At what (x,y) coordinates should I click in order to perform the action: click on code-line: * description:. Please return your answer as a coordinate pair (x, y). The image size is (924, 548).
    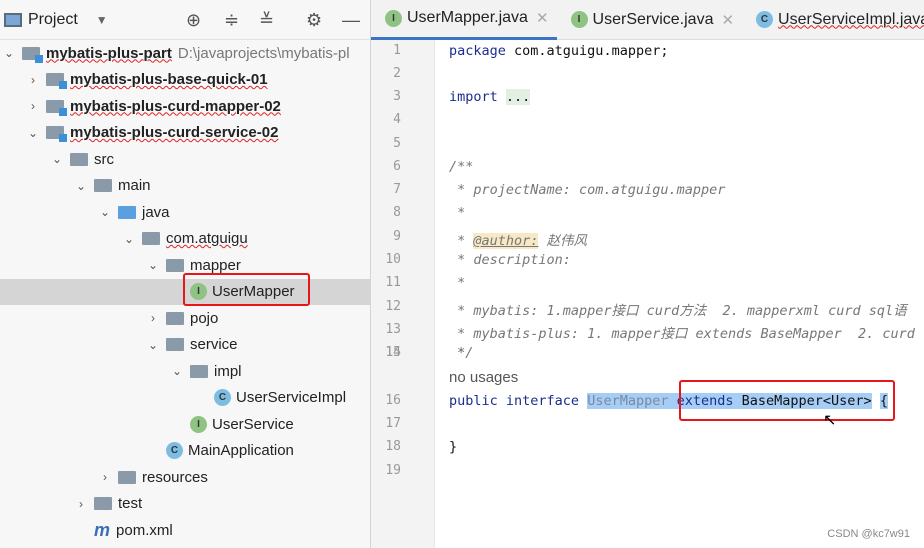
    Looking at the image, I should click on (510, 260).